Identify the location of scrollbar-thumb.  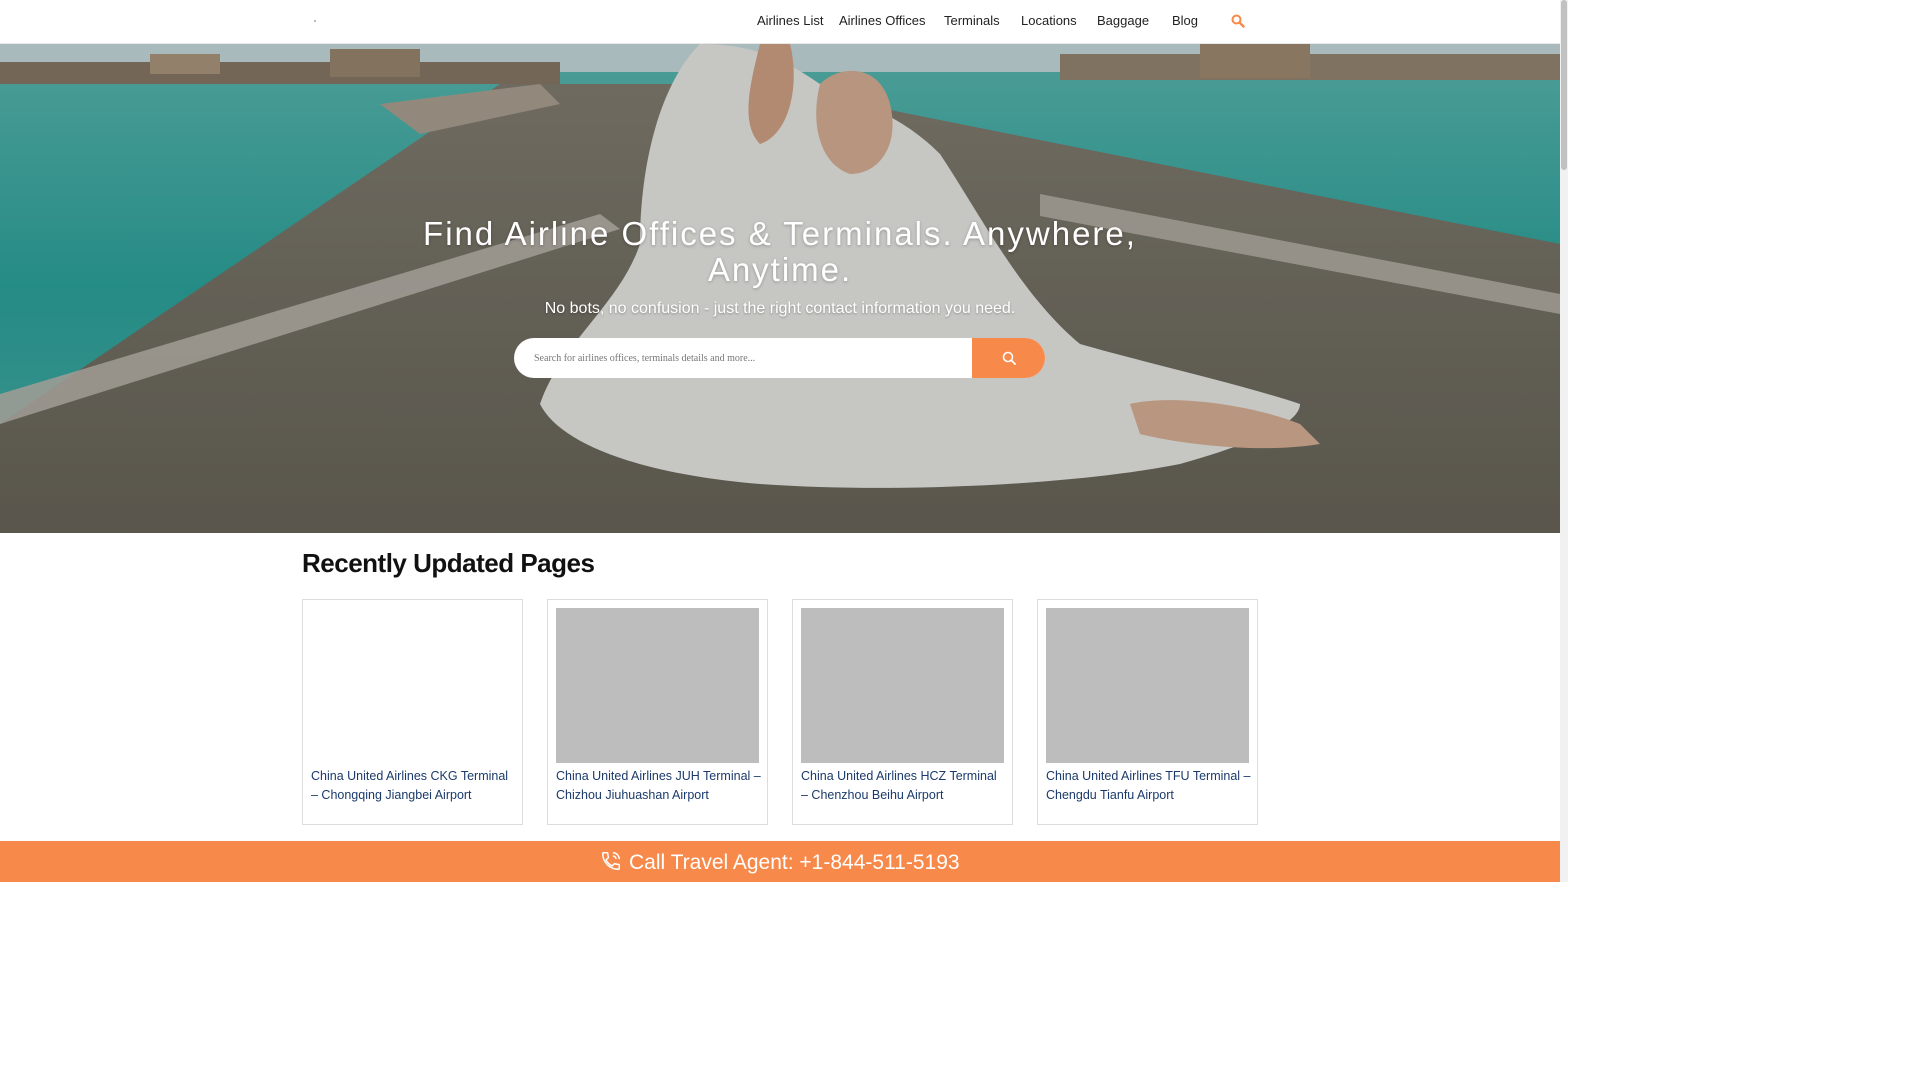
(1564, 85).